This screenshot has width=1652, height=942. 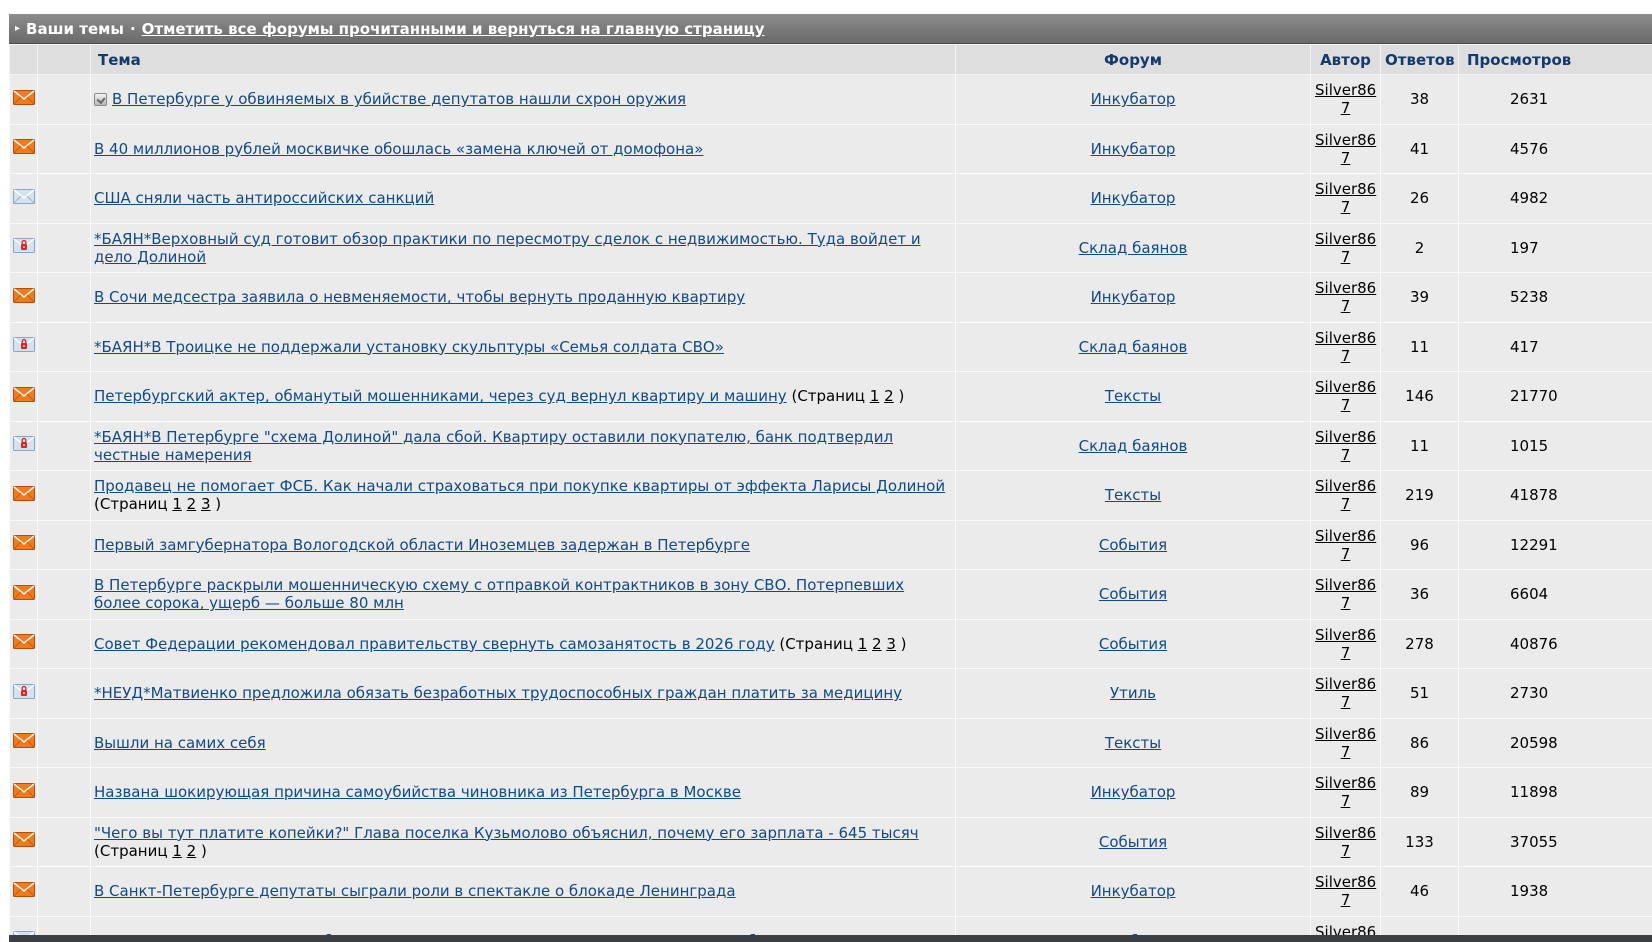 I want to click on column-header-author: Автор, so click(x=1345, y=59).